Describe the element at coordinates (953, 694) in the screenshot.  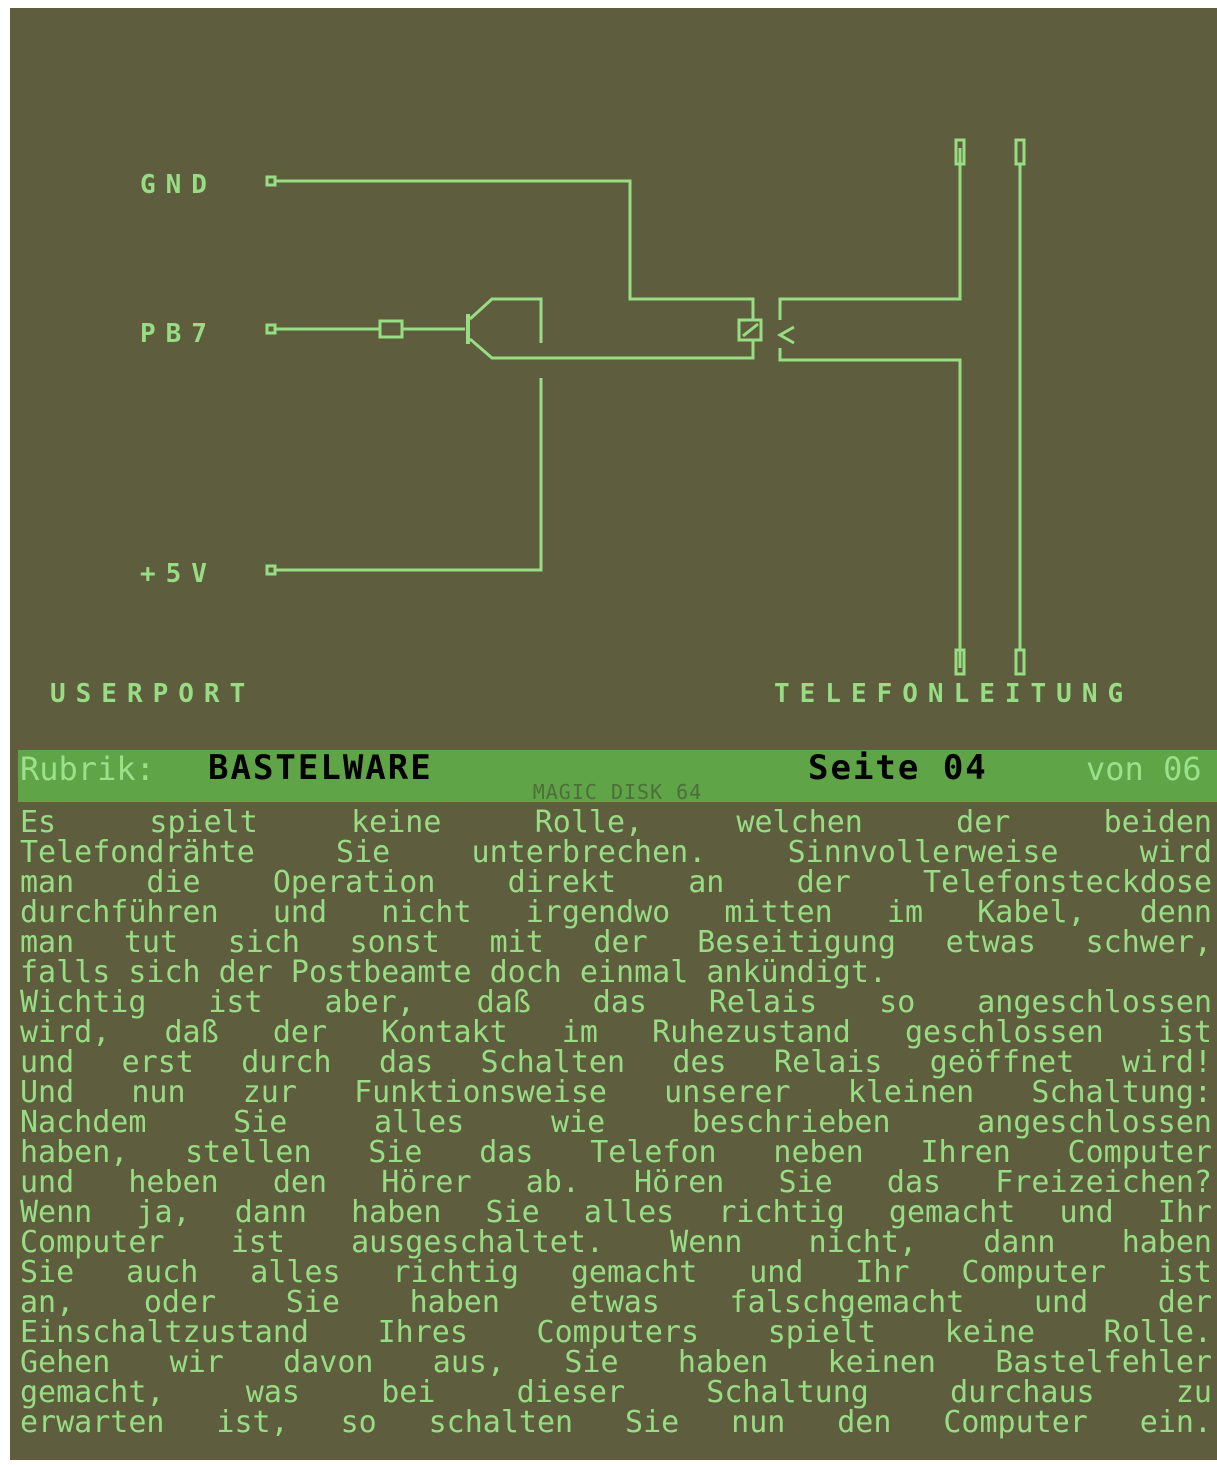
I see `phone-line-label: TELEFONLEITUNG` at that location.